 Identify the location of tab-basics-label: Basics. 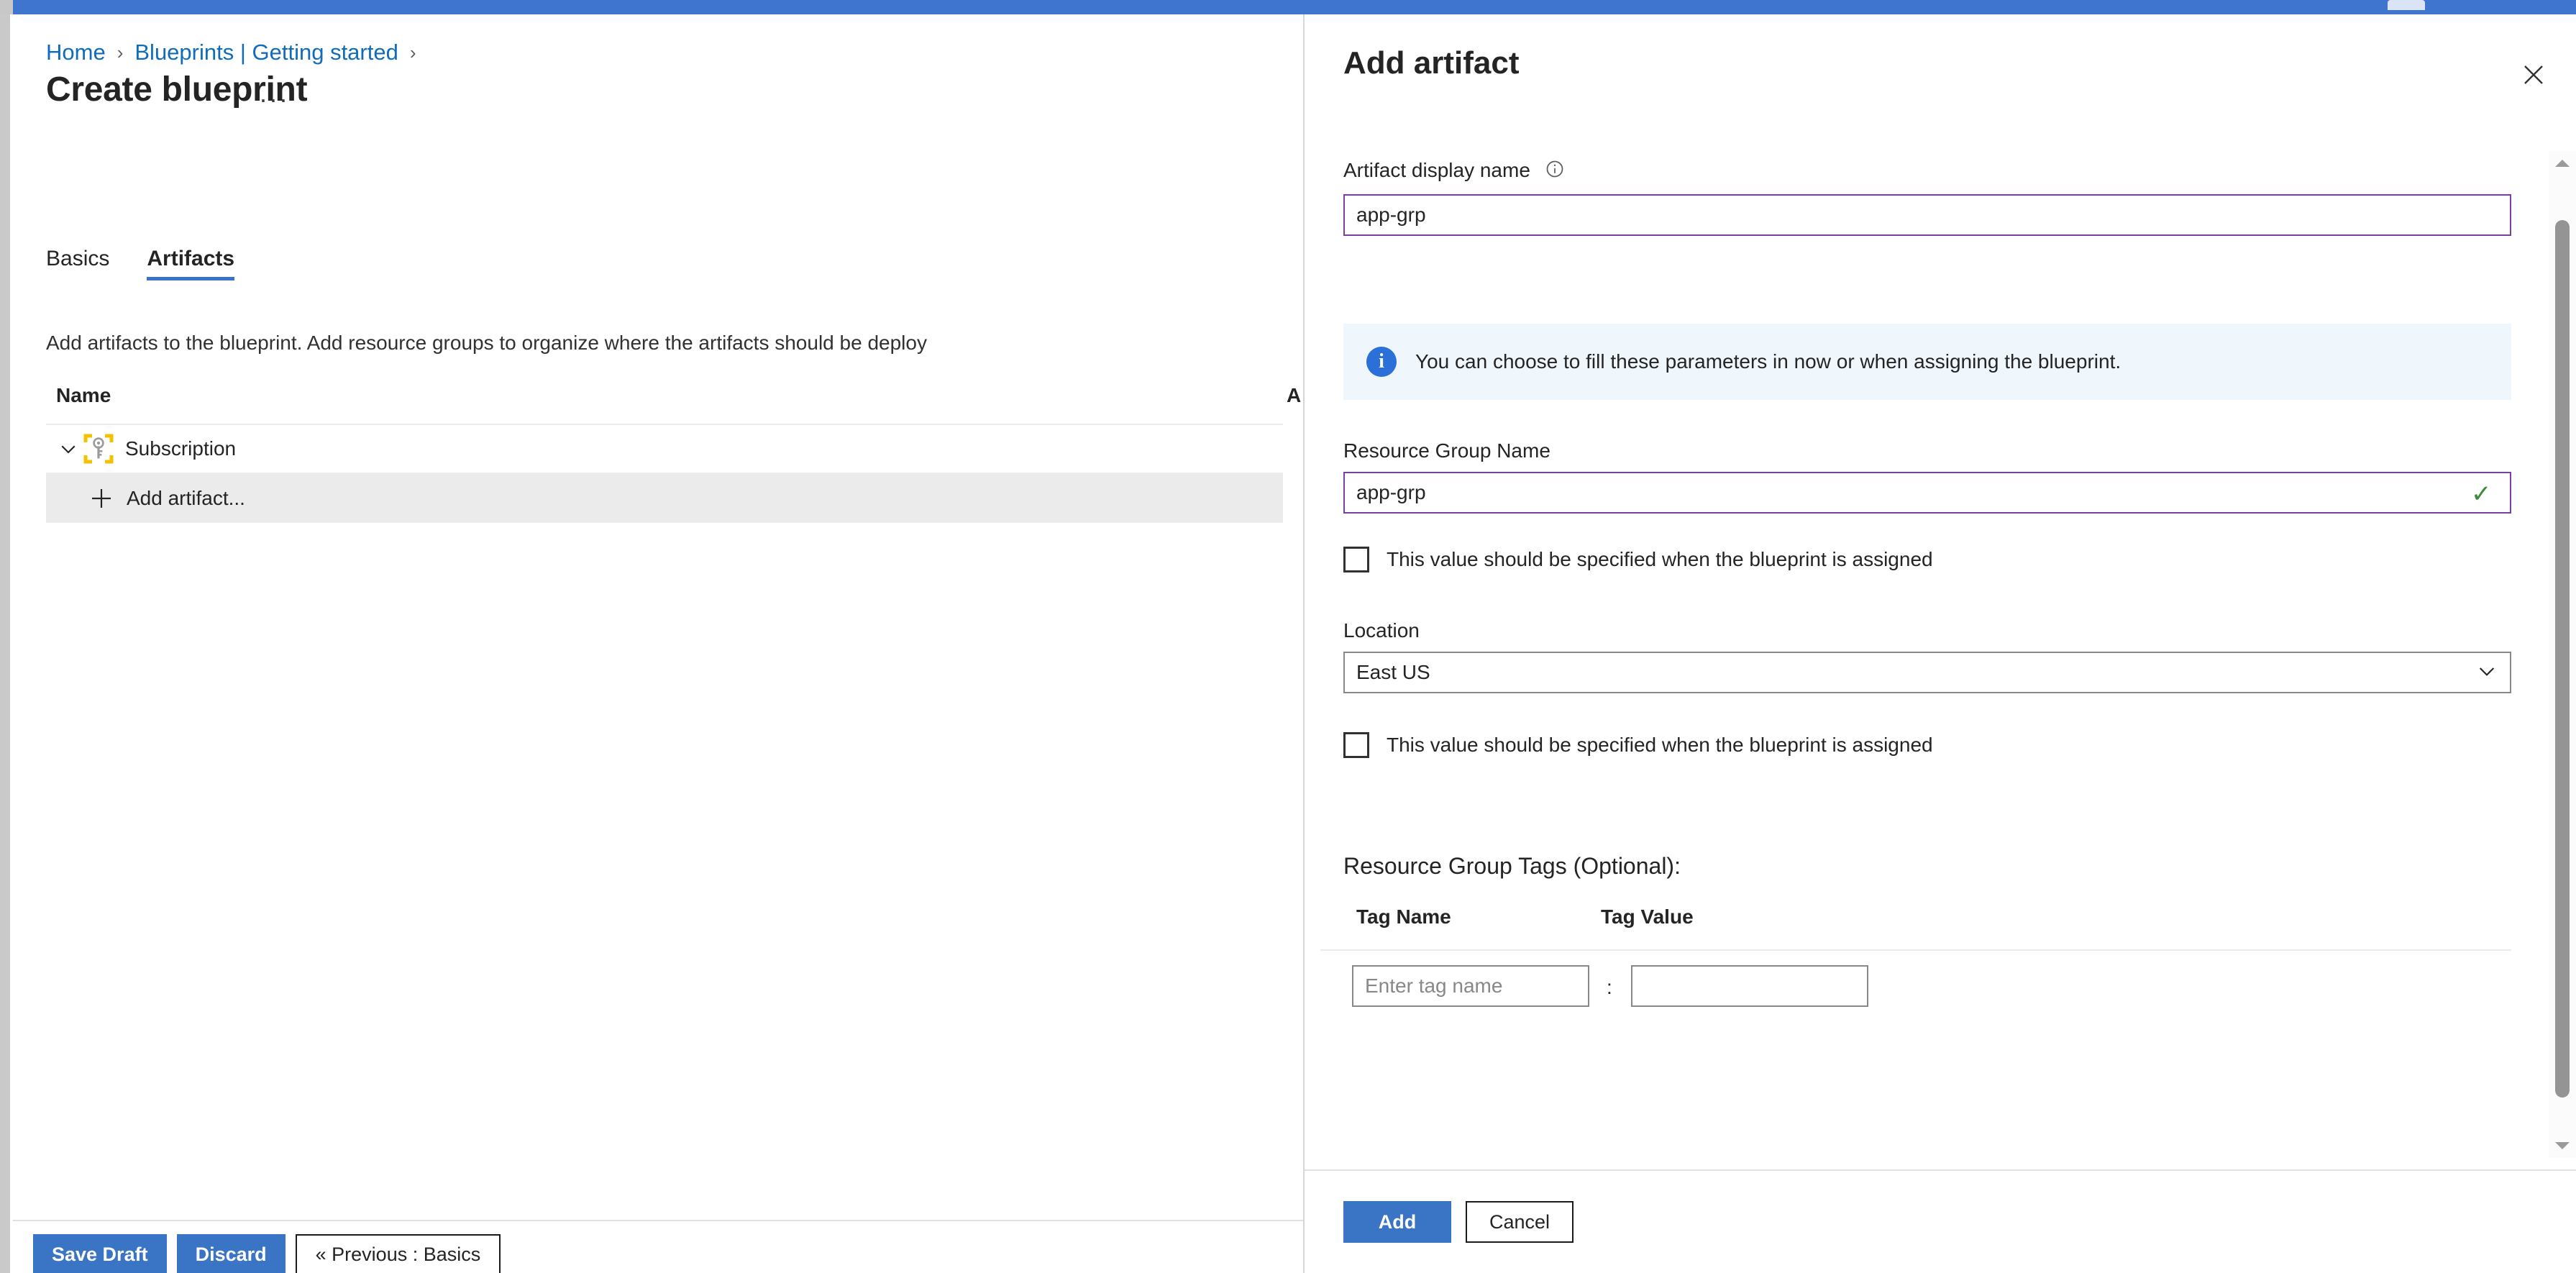
(78, 258).